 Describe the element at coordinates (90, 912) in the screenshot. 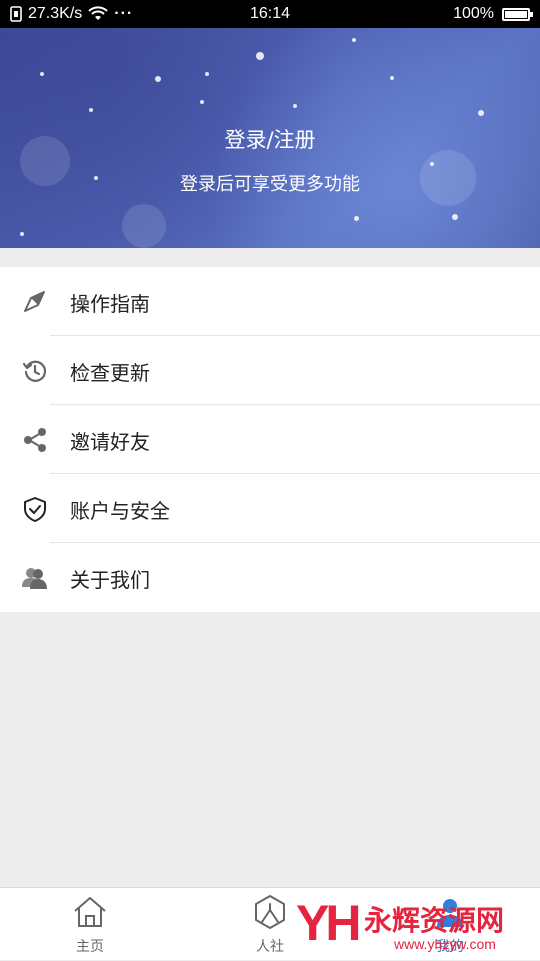

I see `home-icon` at that location.